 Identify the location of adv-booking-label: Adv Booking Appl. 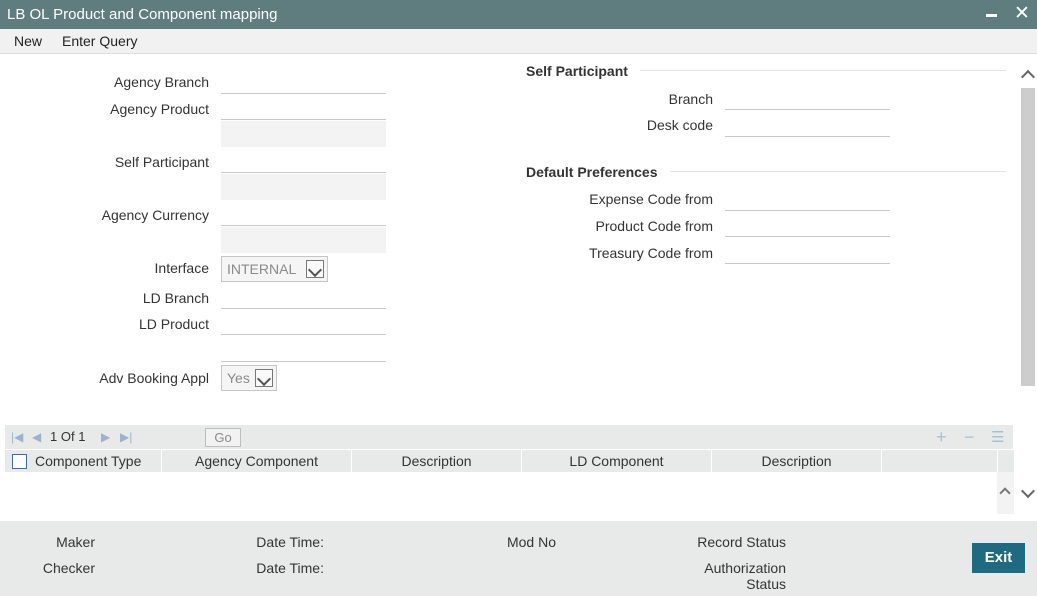
(154, 378).